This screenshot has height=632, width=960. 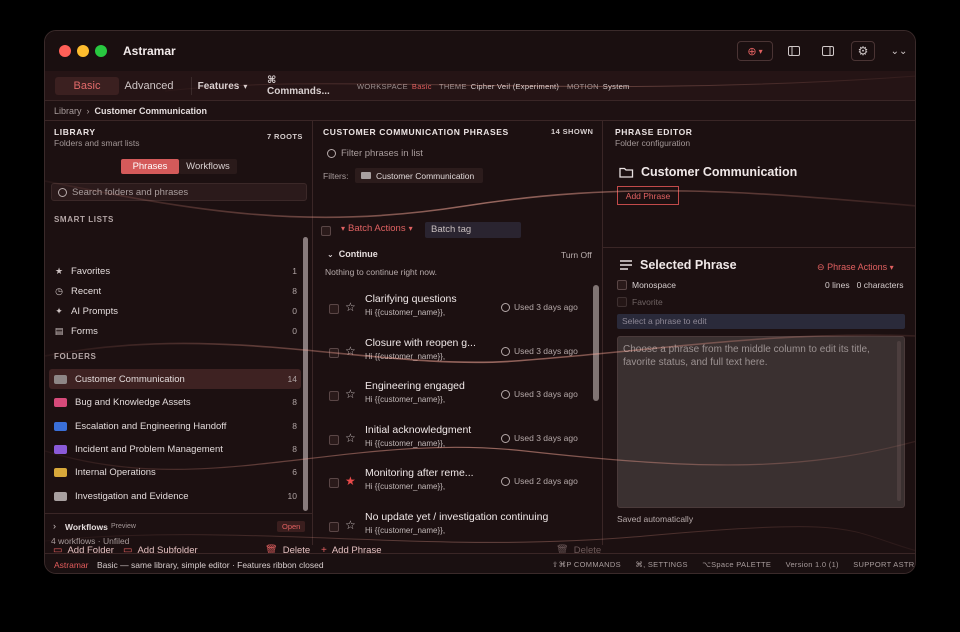 I want to click on monospace-checkbox, so click(x=622, y=285).